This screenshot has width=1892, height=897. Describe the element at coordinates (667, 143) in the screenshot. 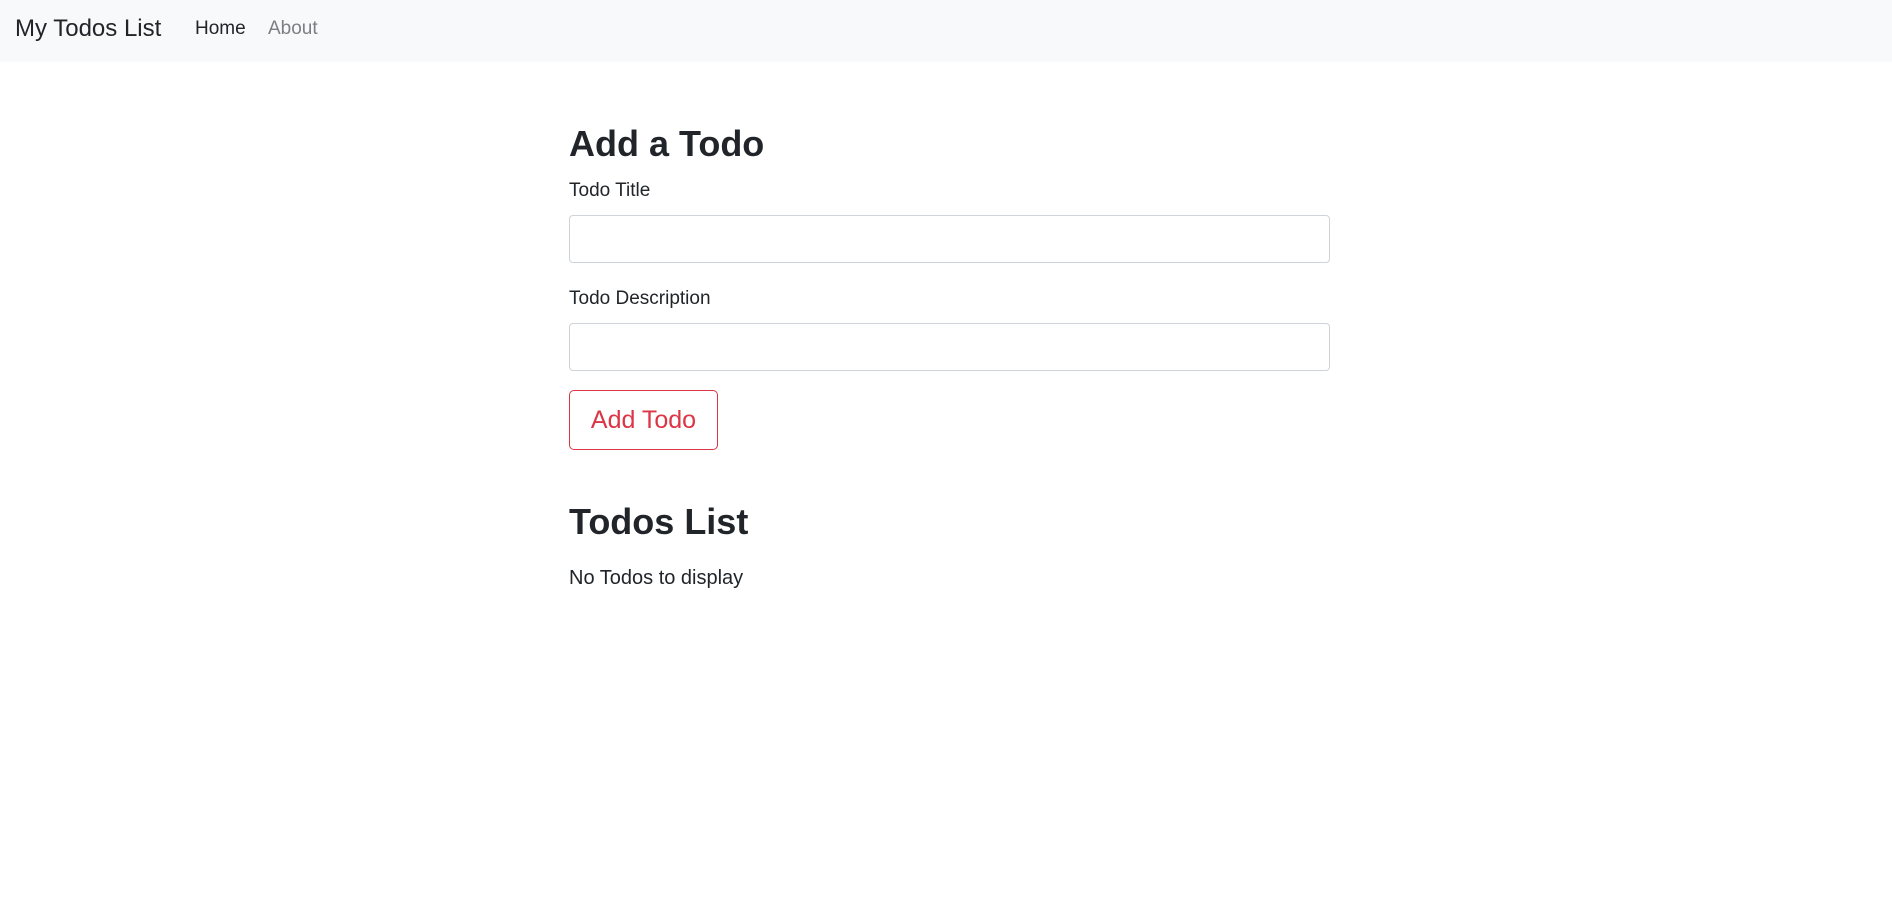

I see `add-todo-heading: Add a Todo` at that location.